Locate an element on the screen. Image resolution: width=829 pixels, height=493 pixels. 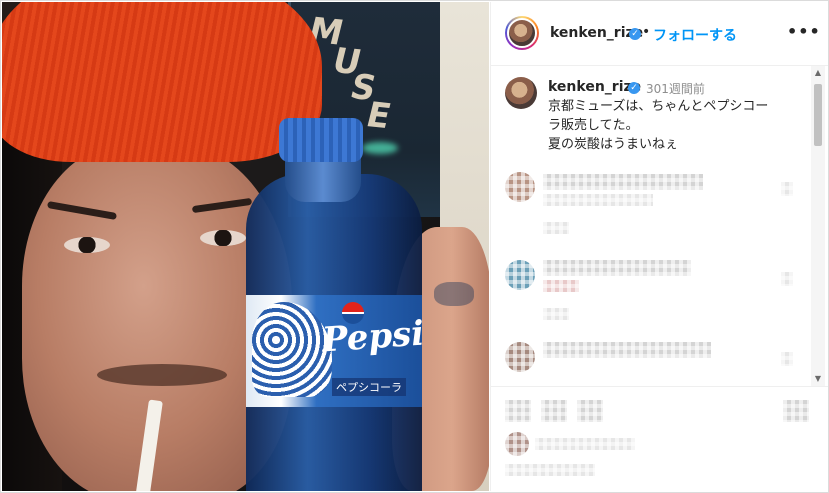
blurred-like-avatar is located at coordinates (517, 444).